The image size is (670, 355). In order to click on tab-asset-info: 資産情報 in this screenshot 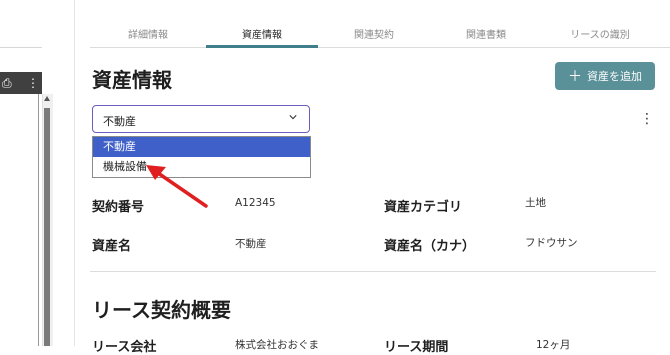, I will do `click(262, 36)`.